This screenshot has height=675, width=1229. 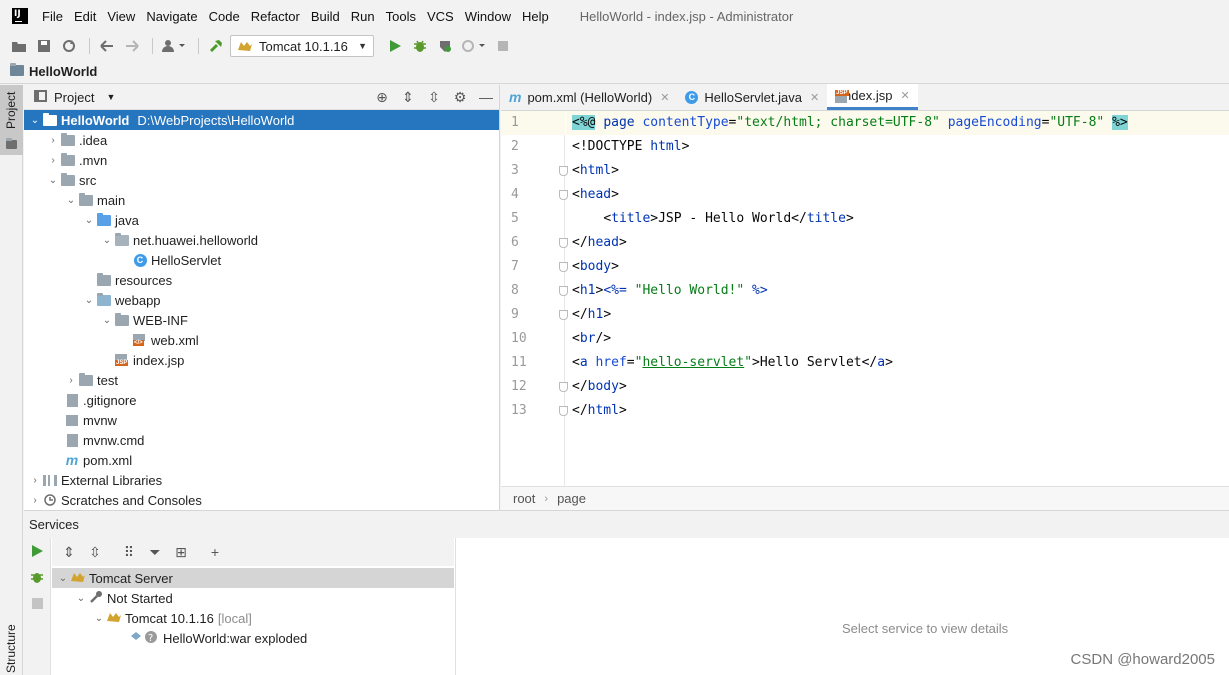 I want to click on chevron-down-icon: ▼, so click(x=110, y=97).